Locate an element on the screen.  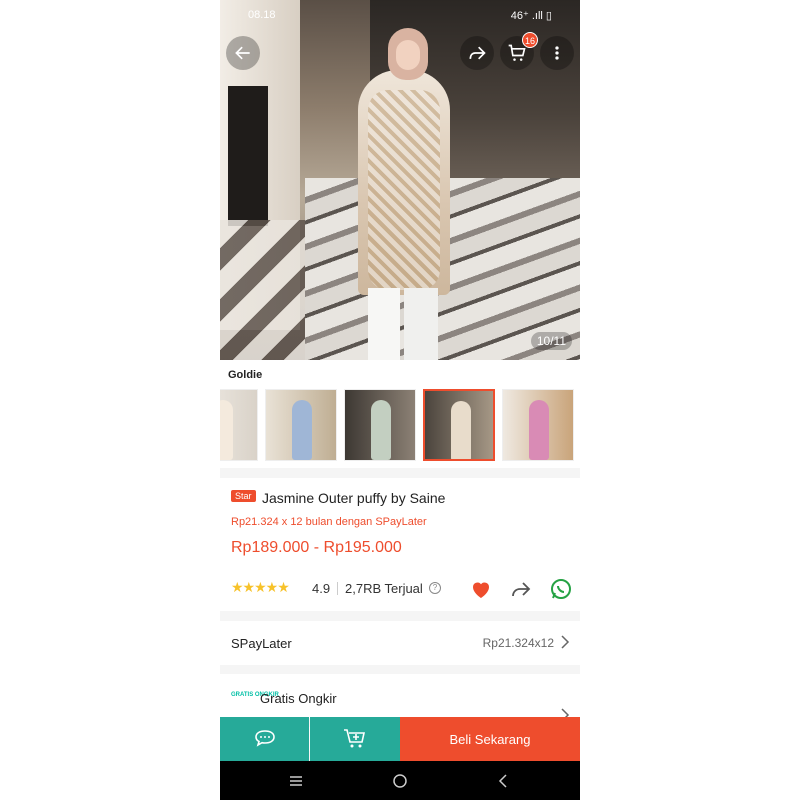
bottom-action-bar: Beli Sekarang is located at coordinates (400, 739).